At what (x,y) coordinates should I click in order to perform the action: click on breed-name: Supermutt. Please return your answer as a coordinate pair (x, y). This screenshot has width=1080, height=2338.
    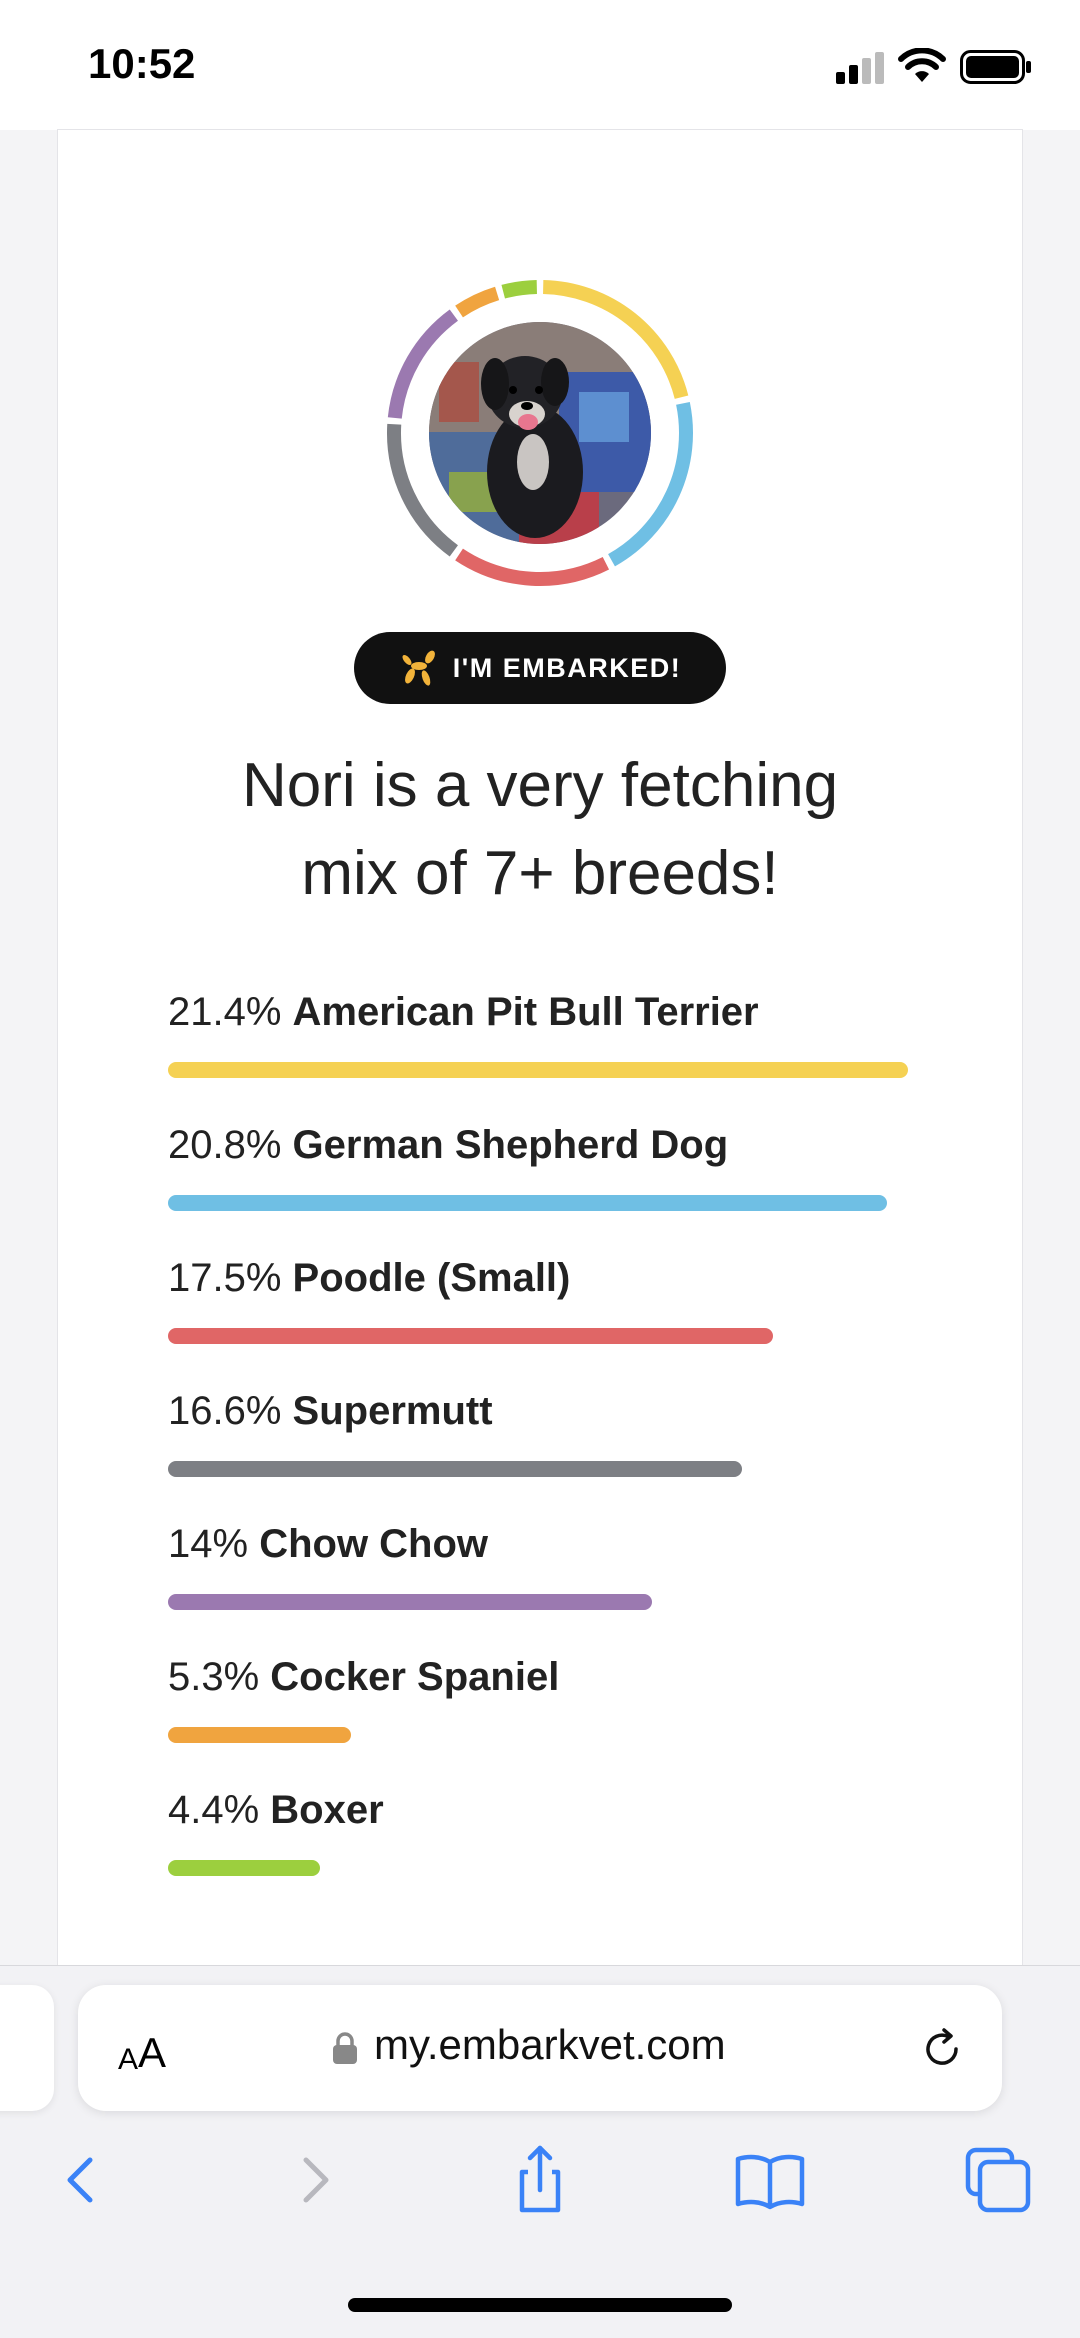
    Looking at the image, I should click on (392, 1411).